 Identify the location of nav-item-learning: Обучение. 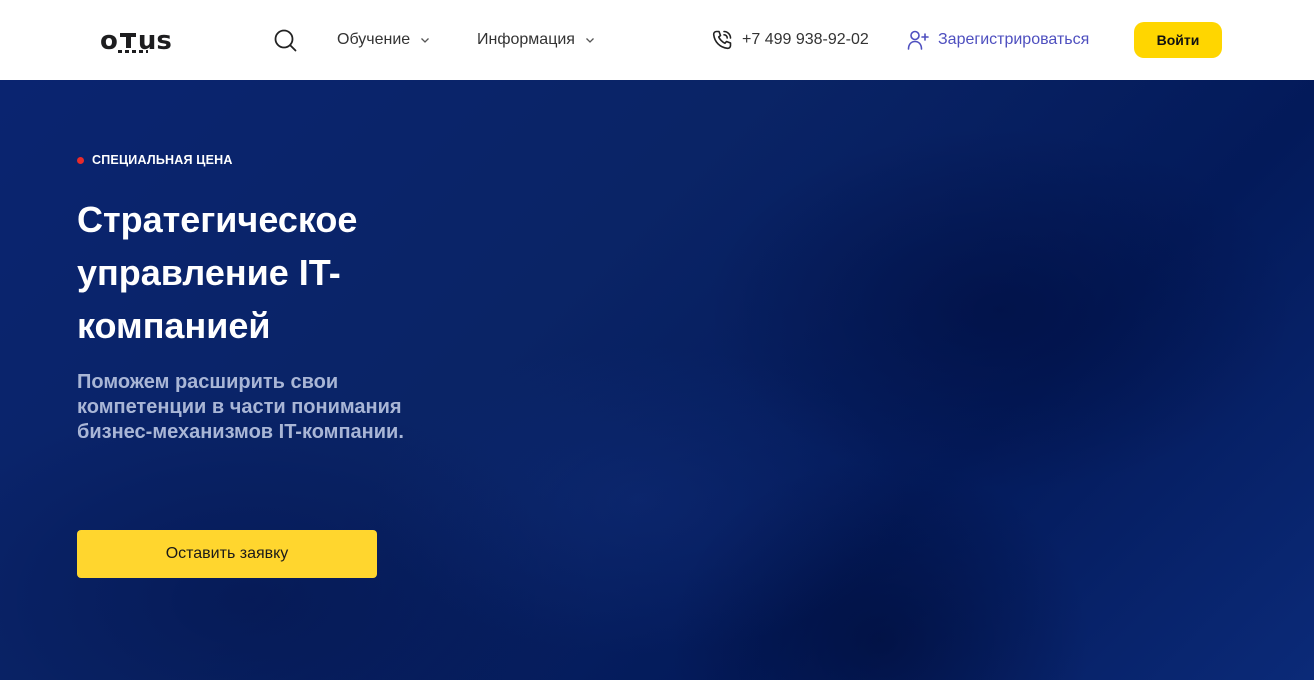
(383, 40).